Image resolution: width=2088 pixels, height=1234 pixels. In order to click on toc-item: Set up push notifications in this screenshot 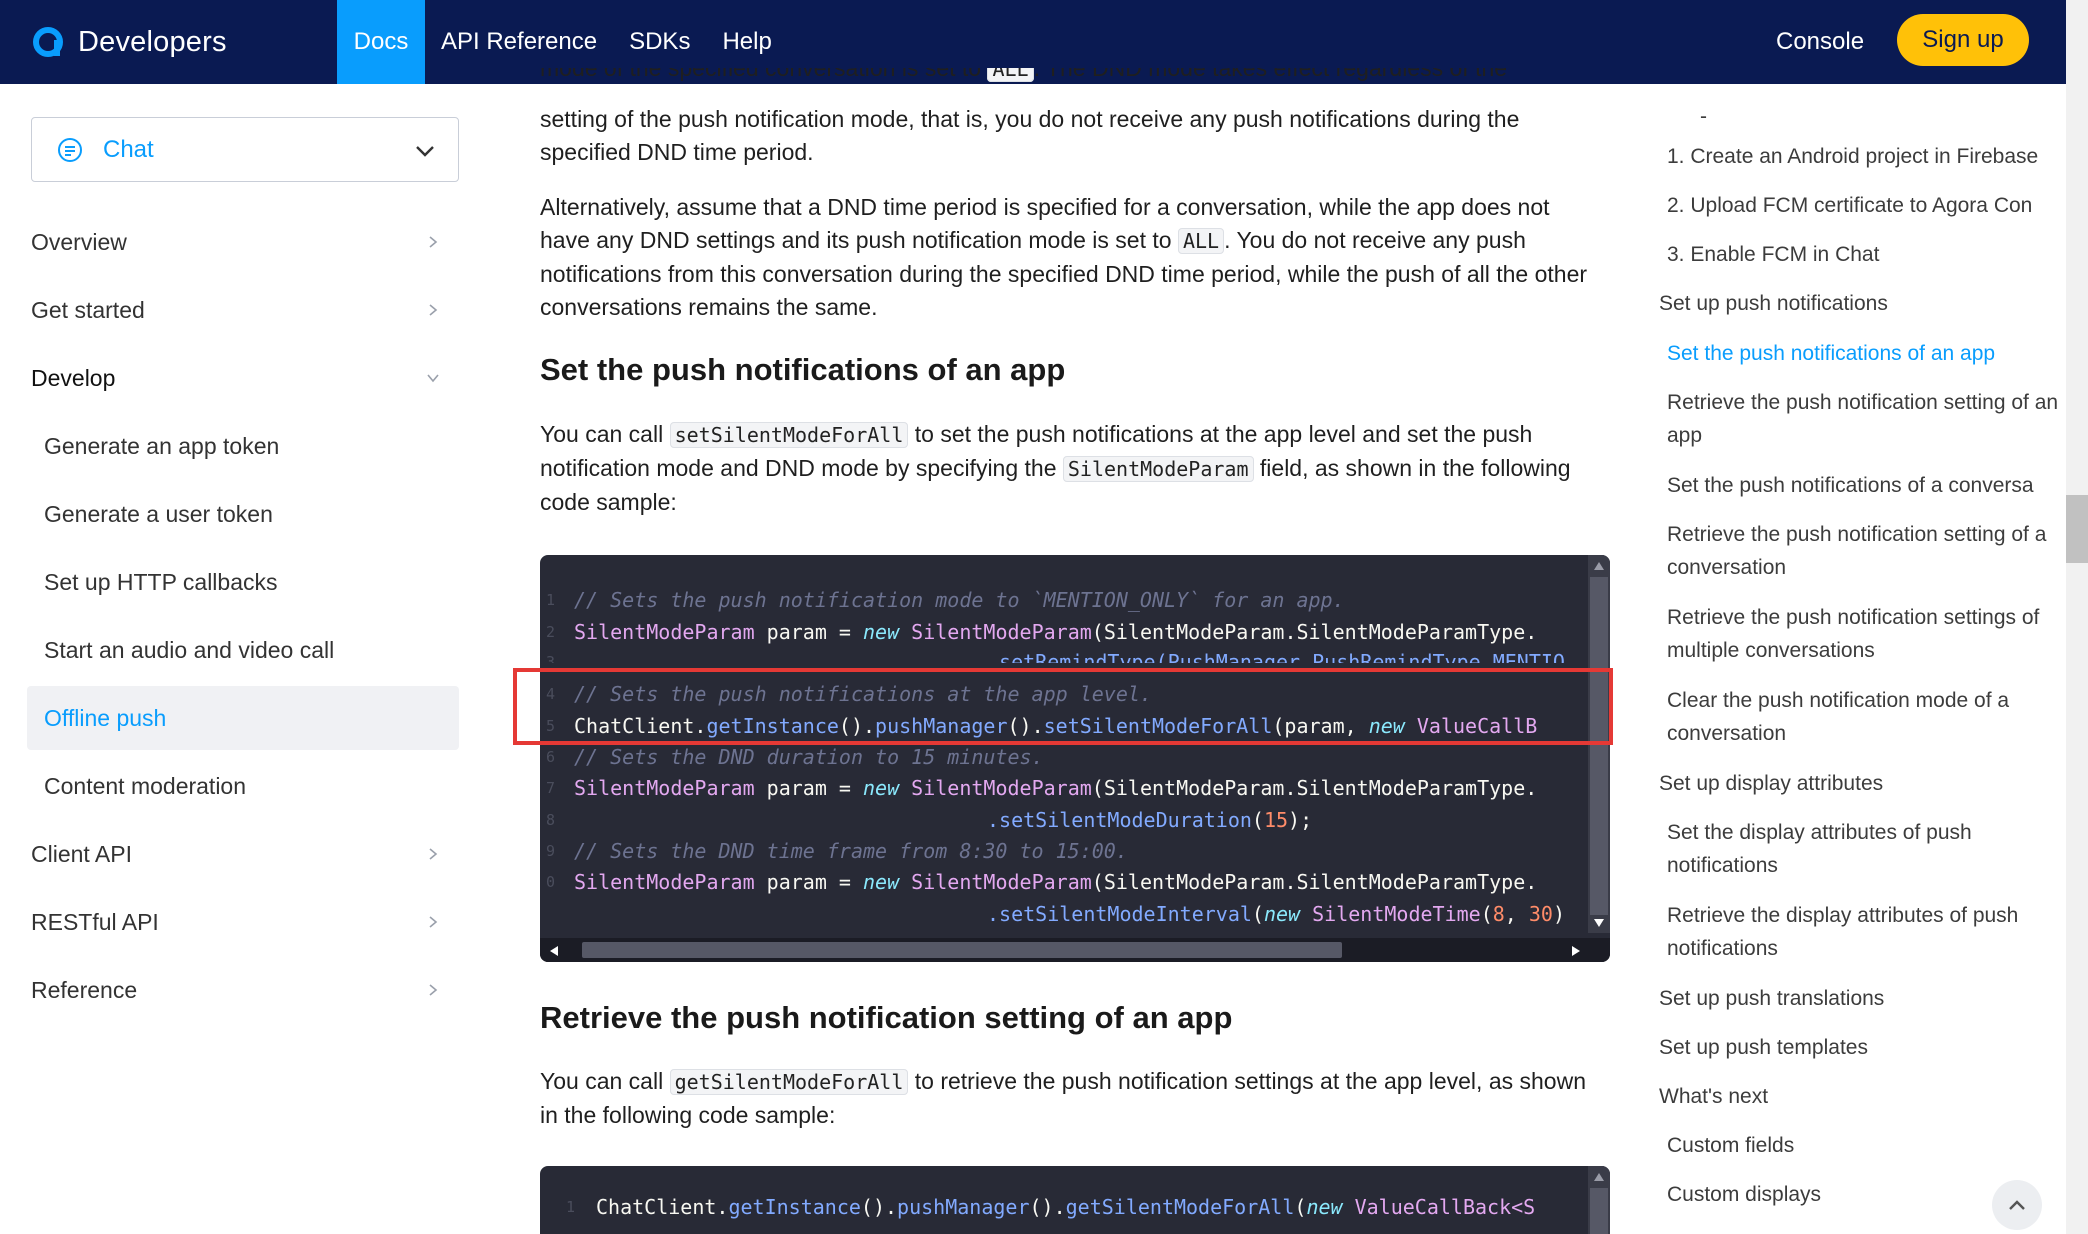, I will do `click(1862, 303)`.